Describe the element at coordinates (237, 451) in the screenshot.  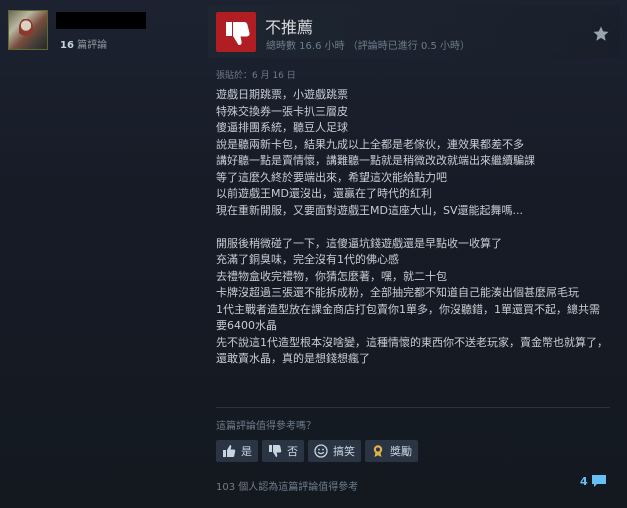
I see `vote-yes-button: 是` at that location.